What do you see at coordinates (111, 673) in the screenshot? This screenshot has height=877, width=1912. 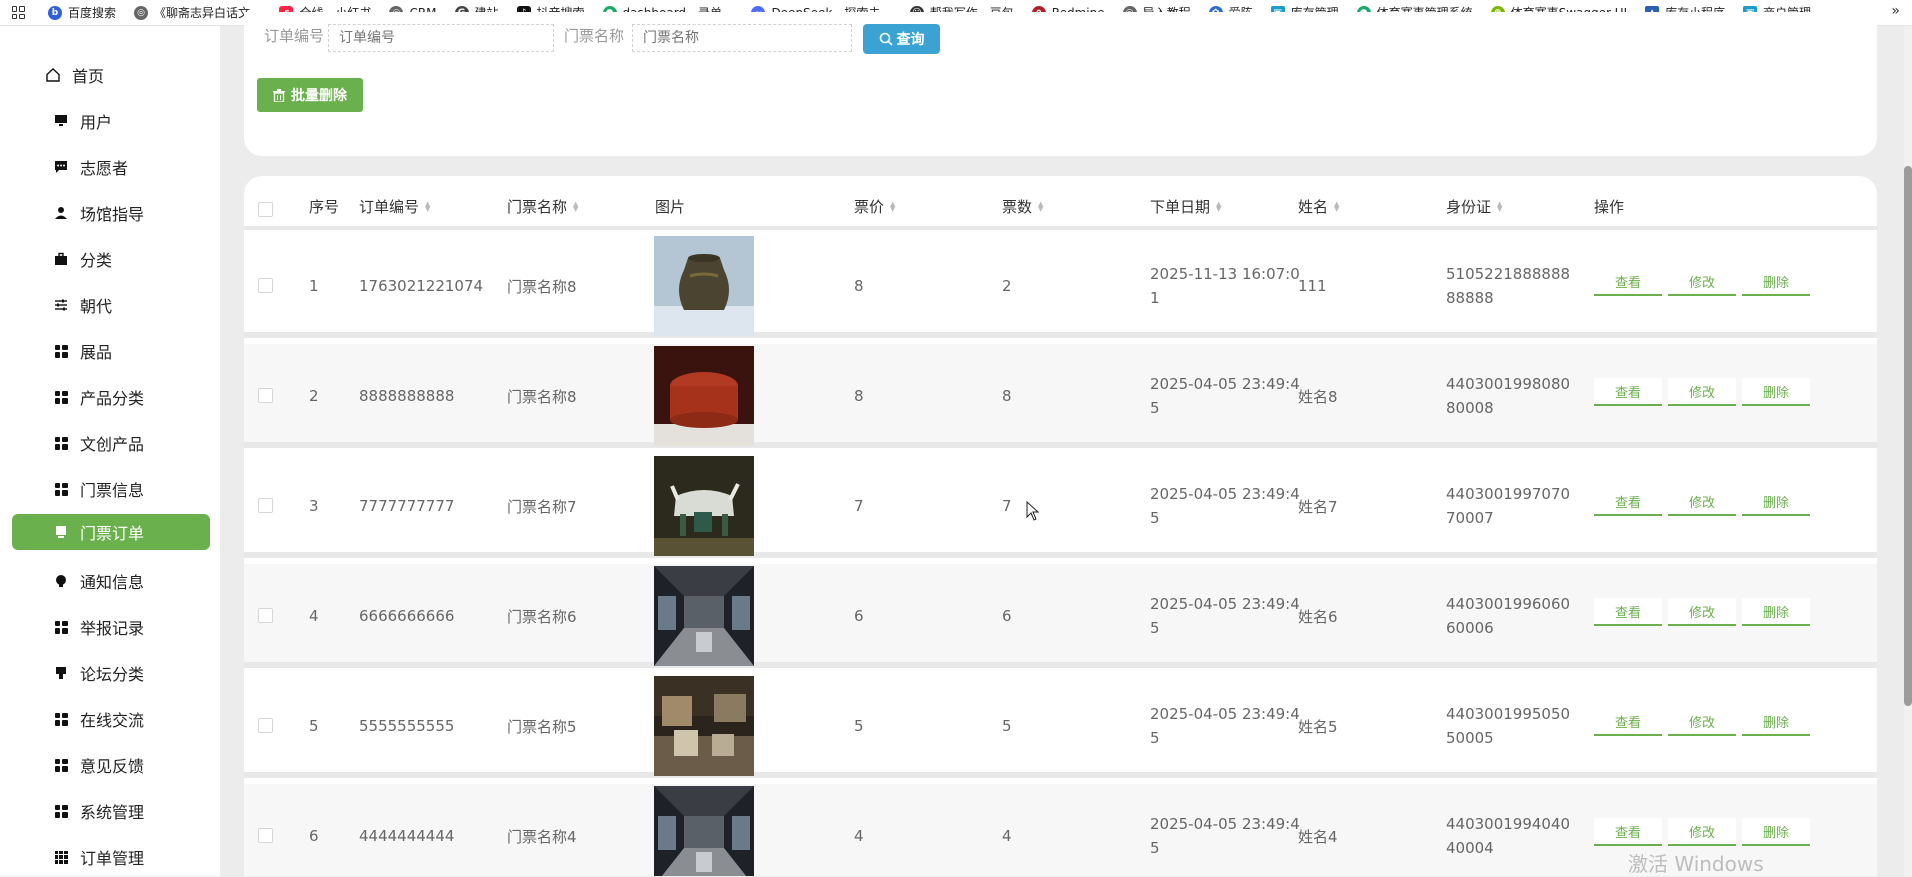 I see `sidebar-item-forum-category: 论坛分类` at bounding box center [111, 673].